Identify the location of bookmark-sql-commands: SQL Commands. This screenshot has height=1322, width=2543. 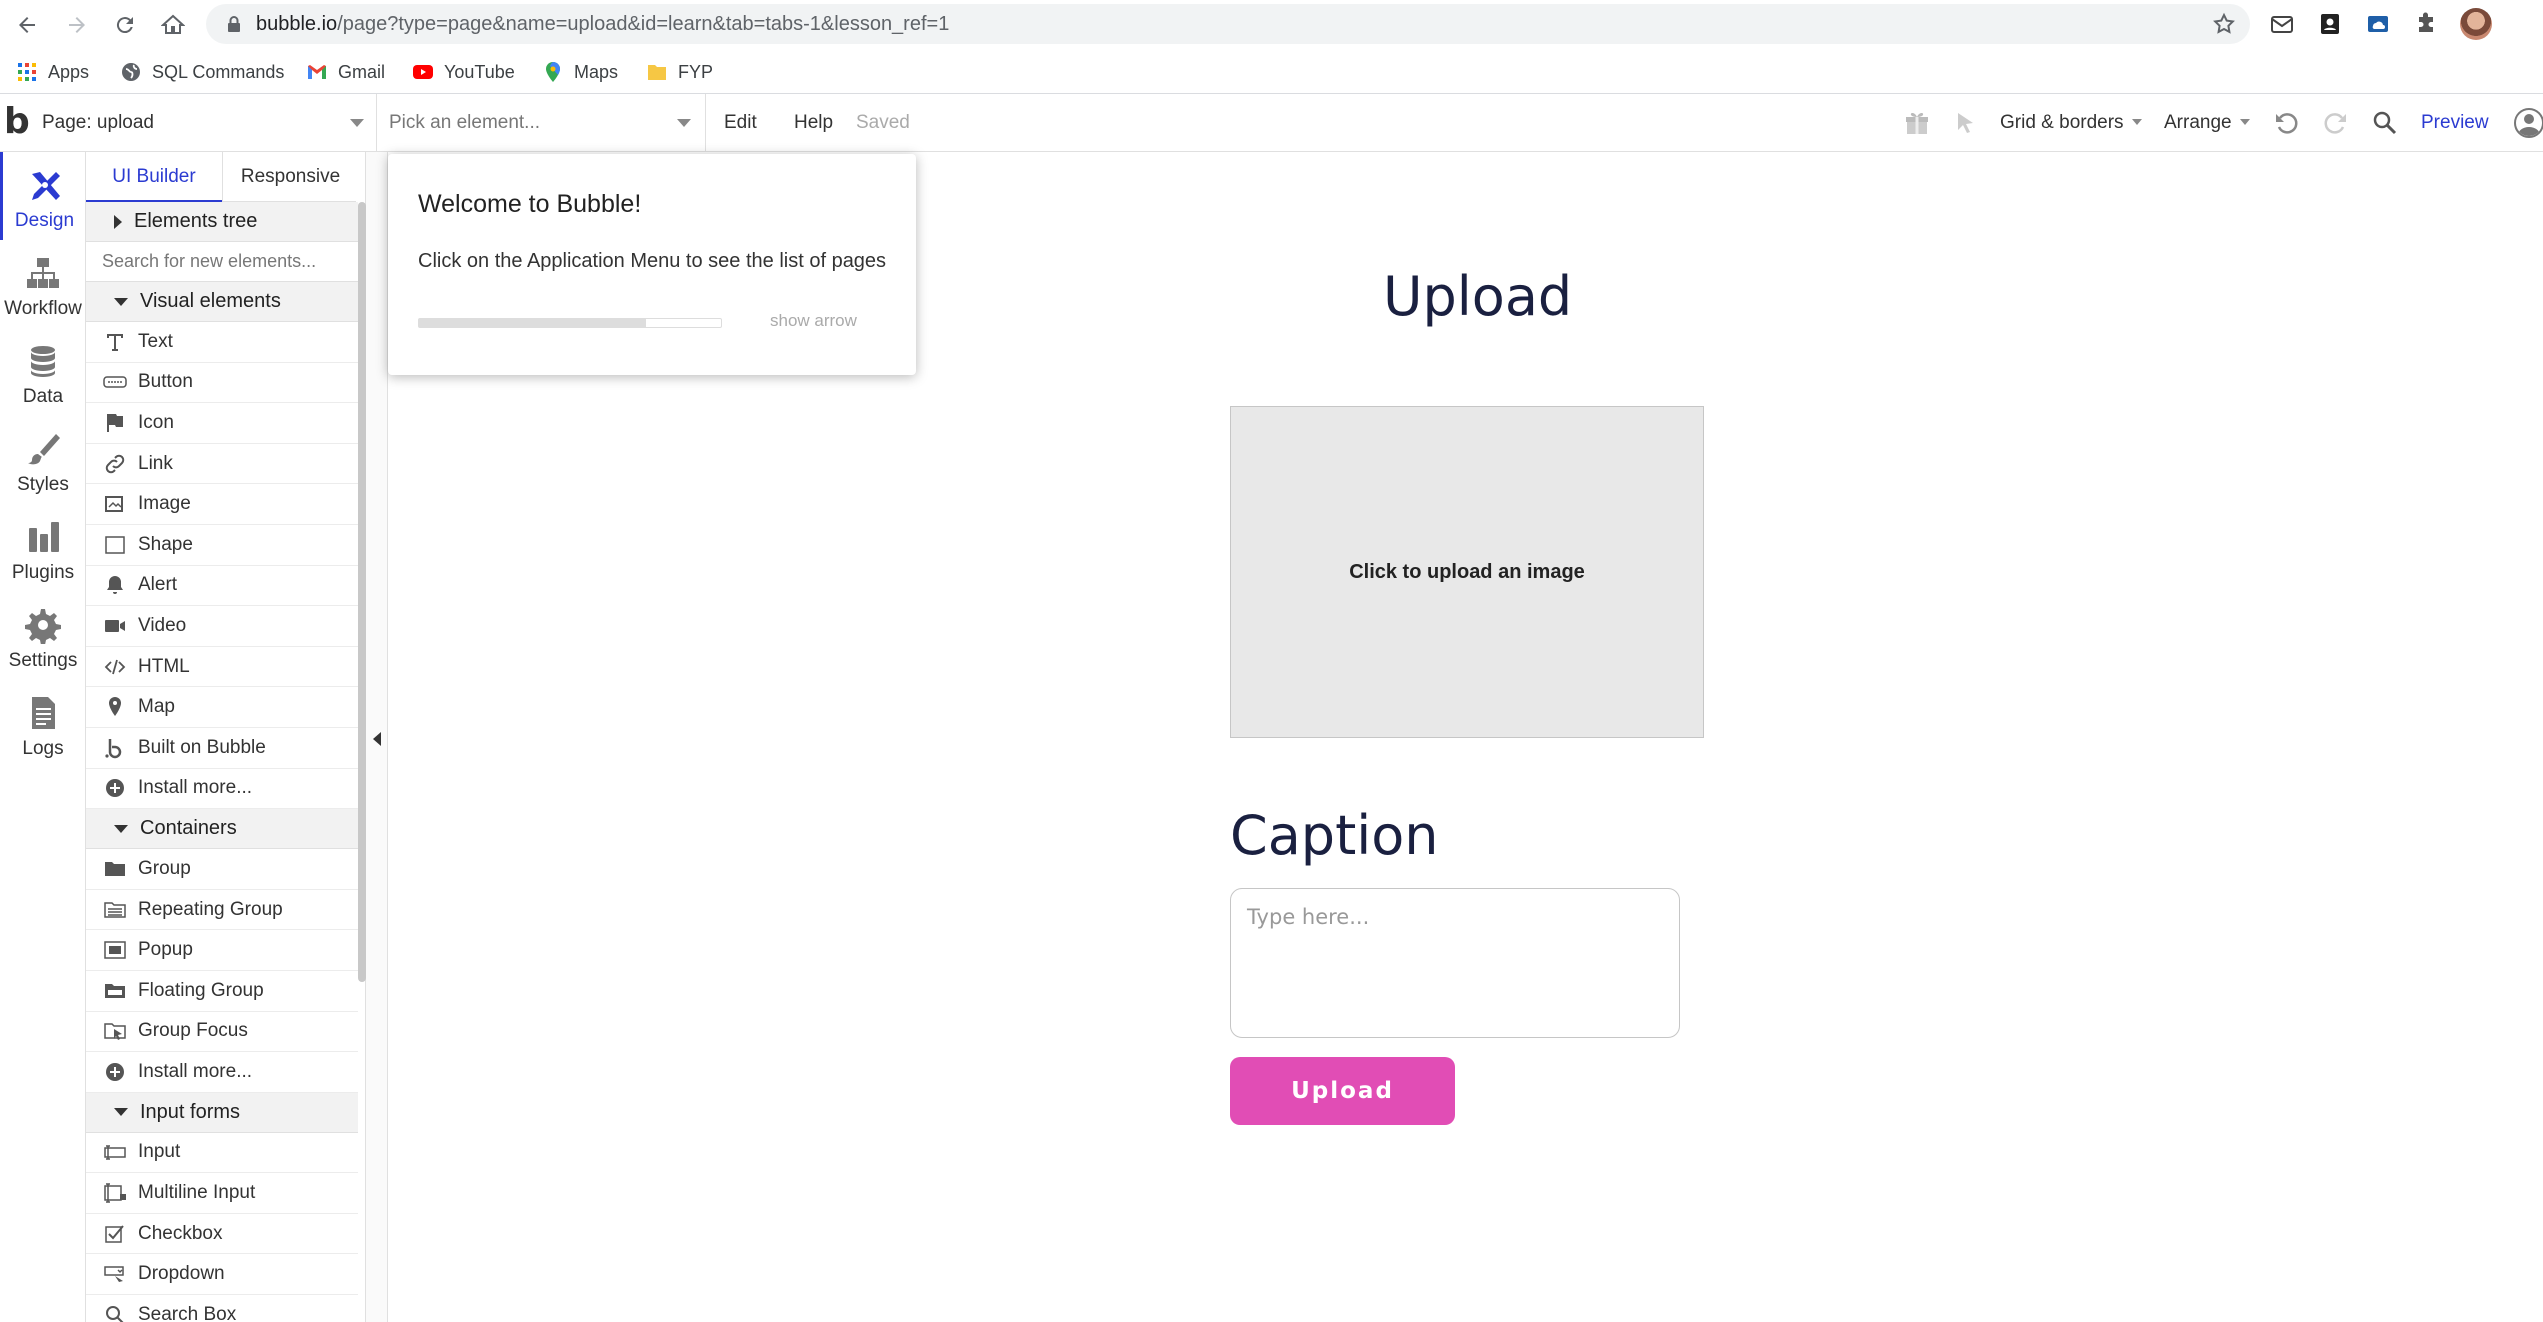
(202, 72).